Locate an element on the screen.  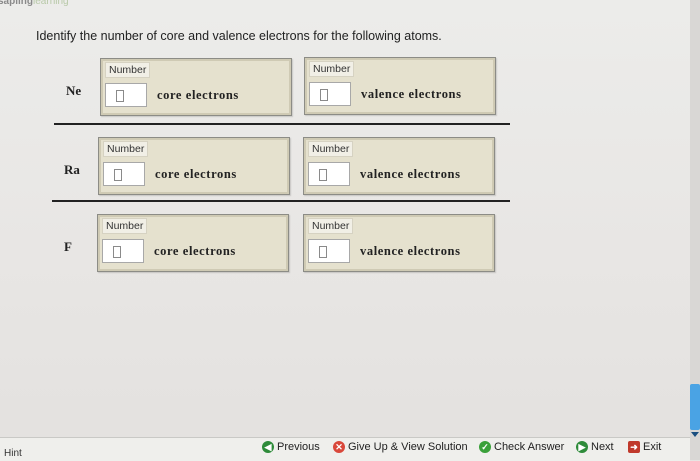
ne-valence-answer-box: Number valence electrons is located at coordinates (400, 86).